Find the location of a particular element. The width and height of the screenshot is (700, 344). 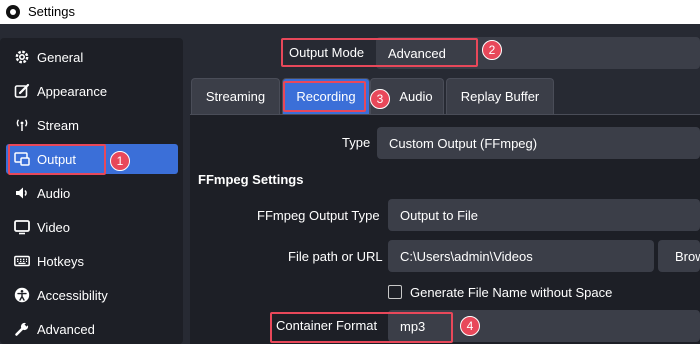

broadcast-icon is located at coordinates (22, 125).